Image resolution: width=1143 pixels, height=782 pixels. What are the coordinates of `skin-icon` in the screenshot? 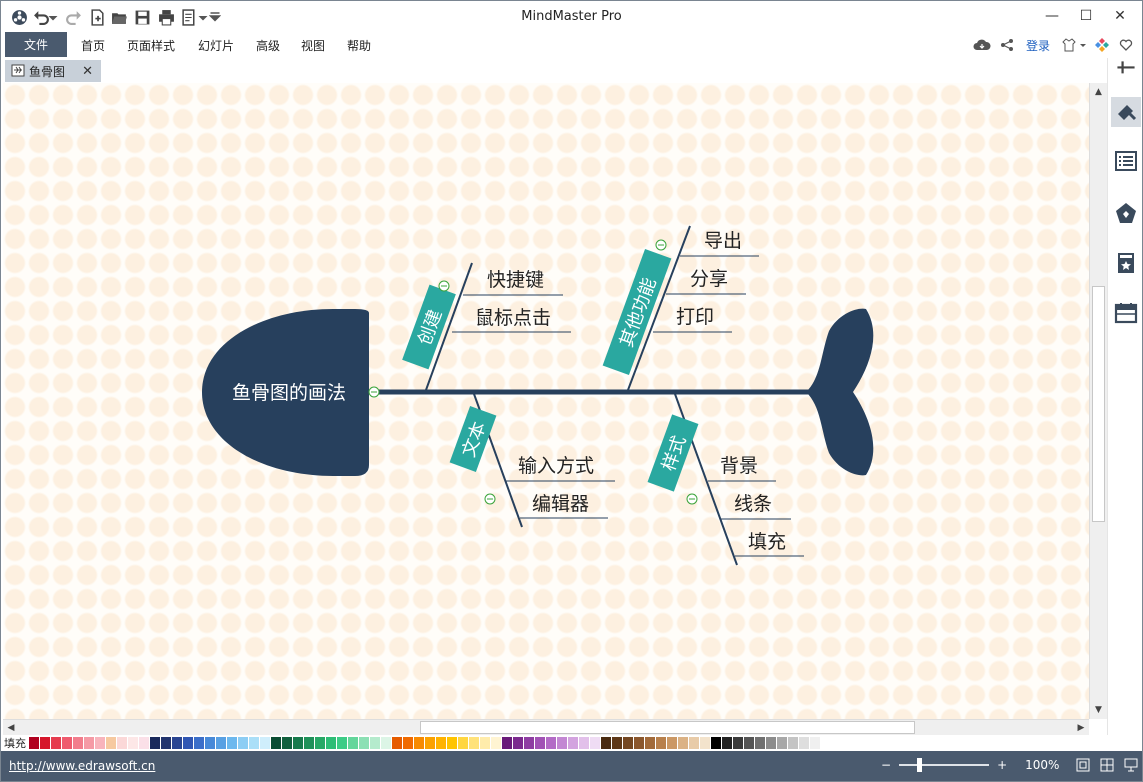 It's located at (1069, 45).